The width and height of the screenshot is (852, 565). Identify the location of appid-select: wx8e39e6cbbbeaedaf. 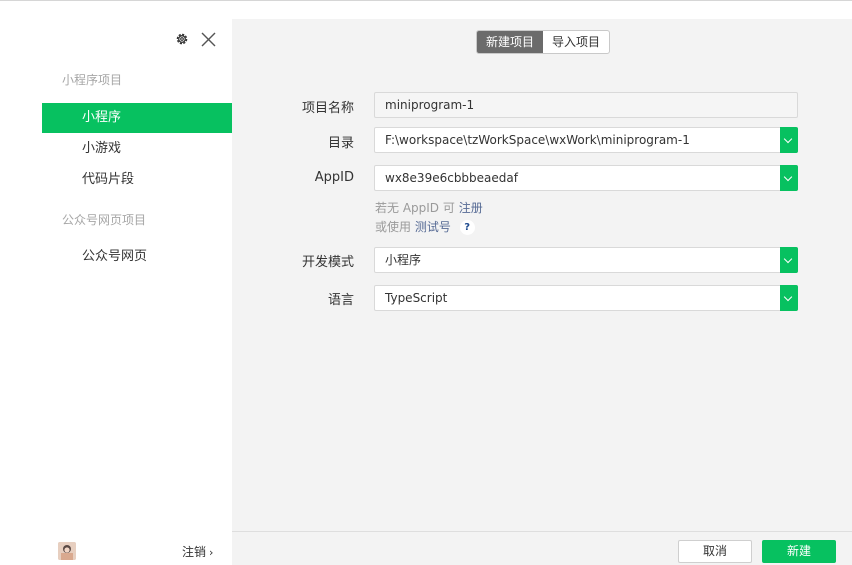
(586, 178).